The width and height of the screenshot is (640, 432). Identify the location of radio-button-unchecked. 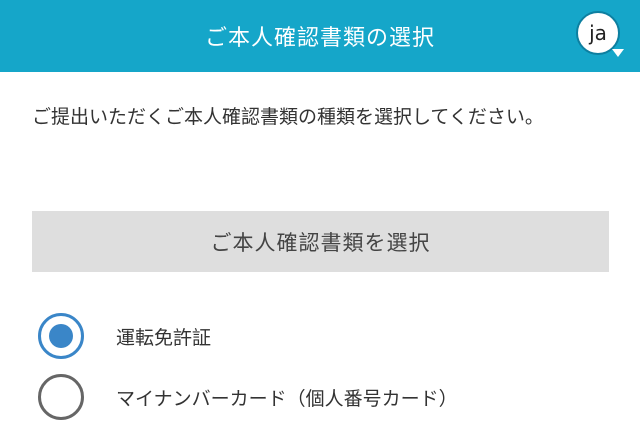
(61, 397).